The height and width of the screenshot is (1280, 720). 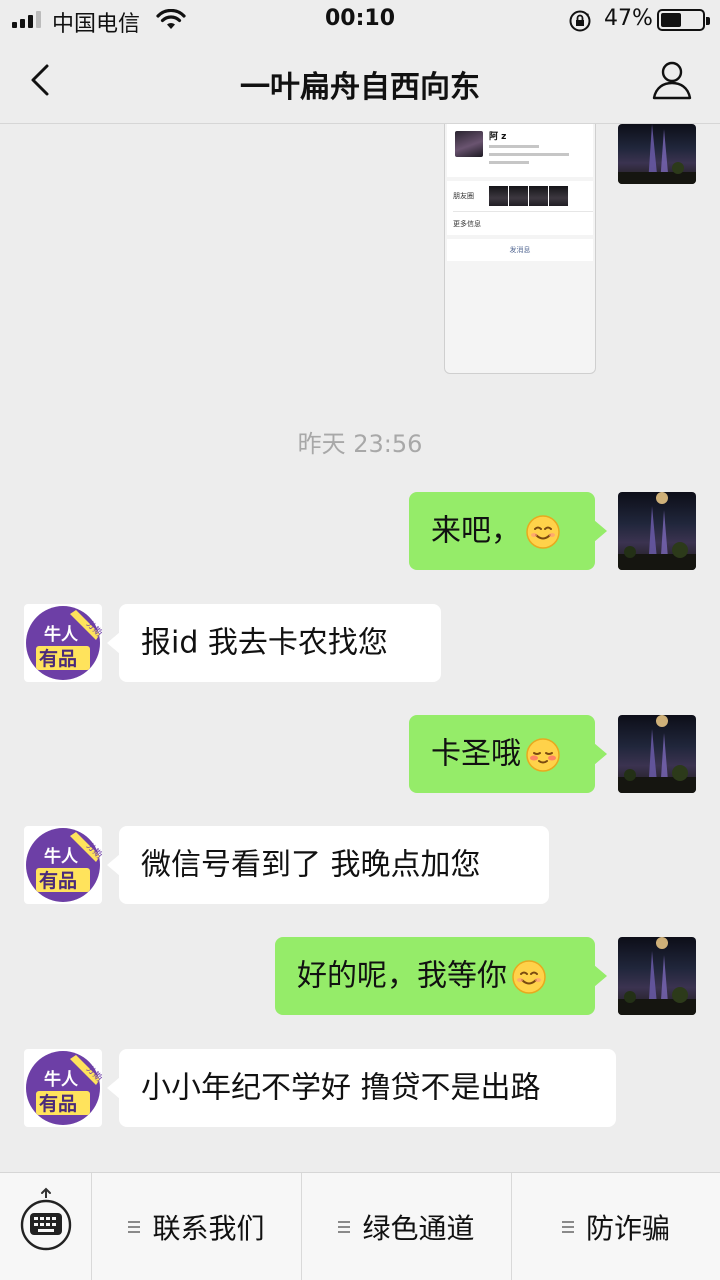 I want to click on sent-message: 好的呢，我等你, so click(x=441, y=976).